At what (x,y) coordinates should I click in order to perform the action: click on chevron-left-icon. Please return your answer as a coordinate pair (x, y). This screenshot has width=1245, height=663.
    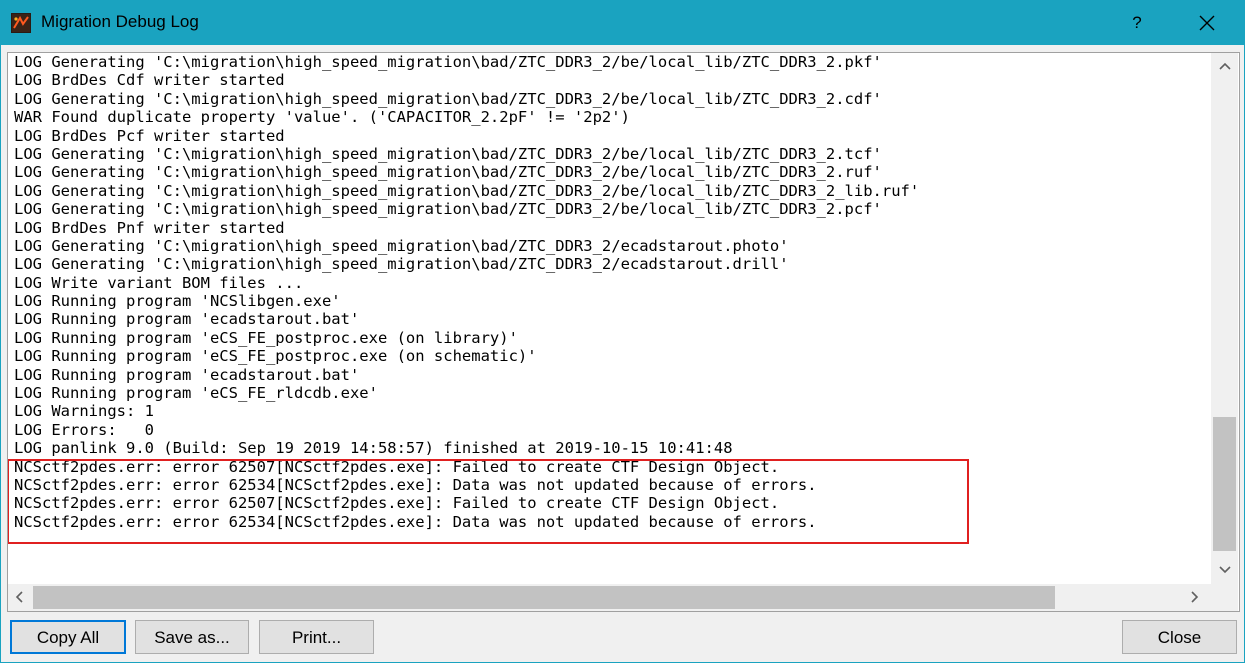
    Looking at the image, I should click on (19, 597).